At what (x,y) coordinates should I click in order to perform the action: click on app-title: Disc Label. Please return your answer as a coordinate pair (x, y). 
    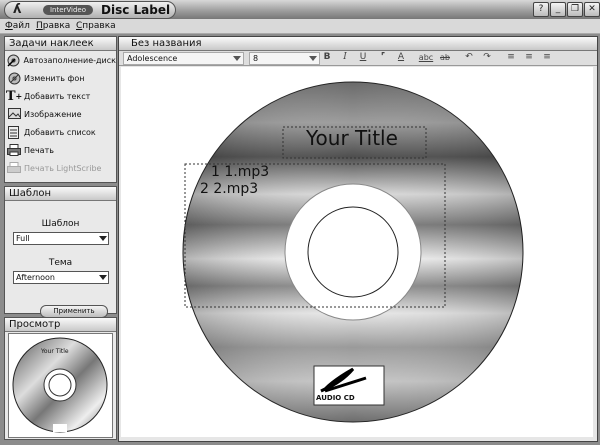
    Looking at the image, I should click on (136, 10).